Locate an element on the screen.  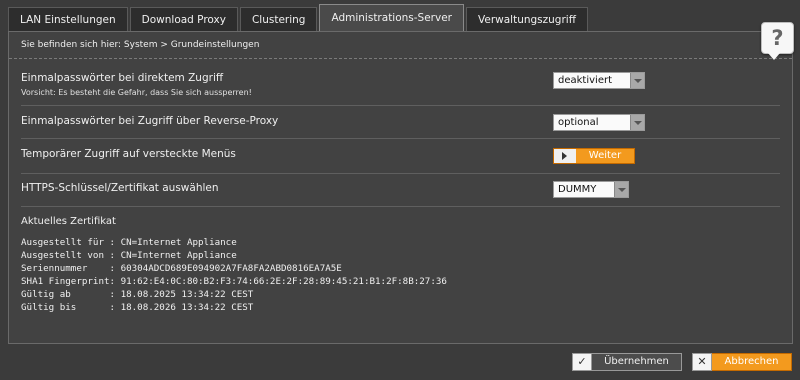
weiter-button: Weiter is located at coordinates (594, 156).